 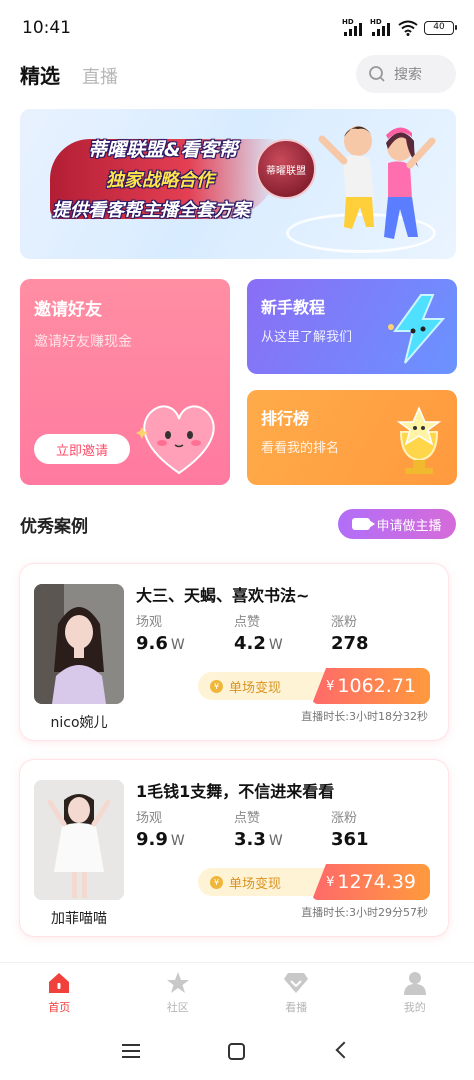 What do you see at coordinates (364, 716) in the screenshot?
I see `live-duration: 直播时长:3小时18分32秒` at bounding box center [364, 716].